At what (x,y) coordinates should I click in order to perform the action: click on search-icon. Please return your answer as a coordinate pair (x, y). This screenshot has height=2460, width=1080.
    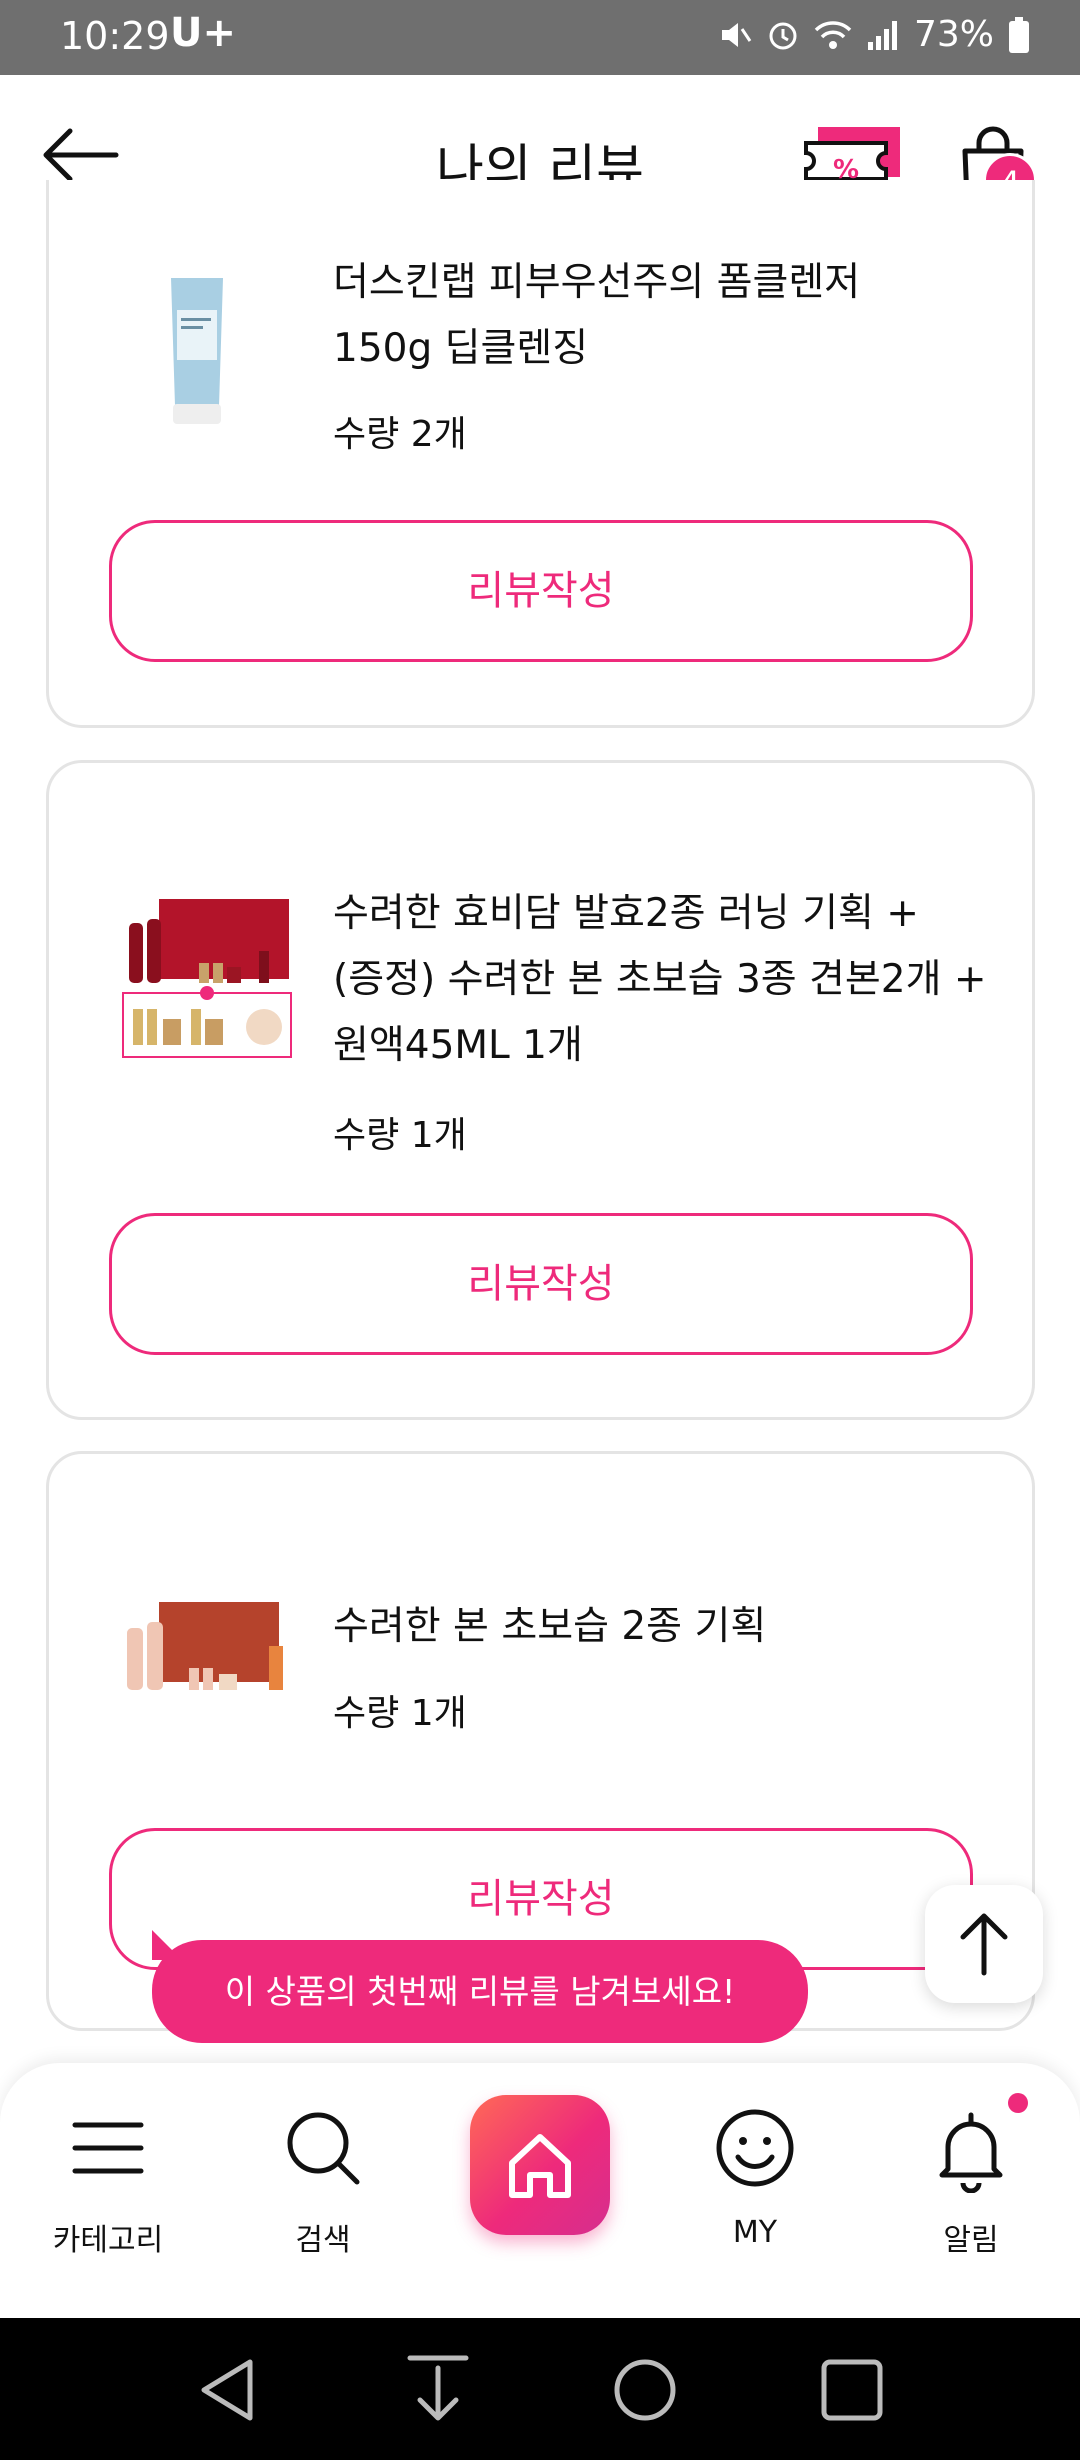
    Looking at the image, I should click on (323, 2148).